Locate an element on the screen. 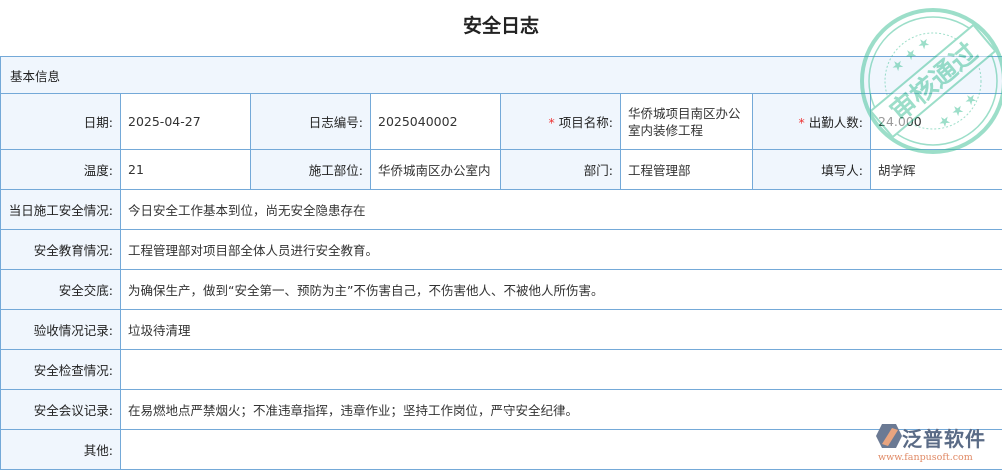 The width and height of the screenshot is (1002, 470). label-department: 部门: is located at coordinates (560, 169).